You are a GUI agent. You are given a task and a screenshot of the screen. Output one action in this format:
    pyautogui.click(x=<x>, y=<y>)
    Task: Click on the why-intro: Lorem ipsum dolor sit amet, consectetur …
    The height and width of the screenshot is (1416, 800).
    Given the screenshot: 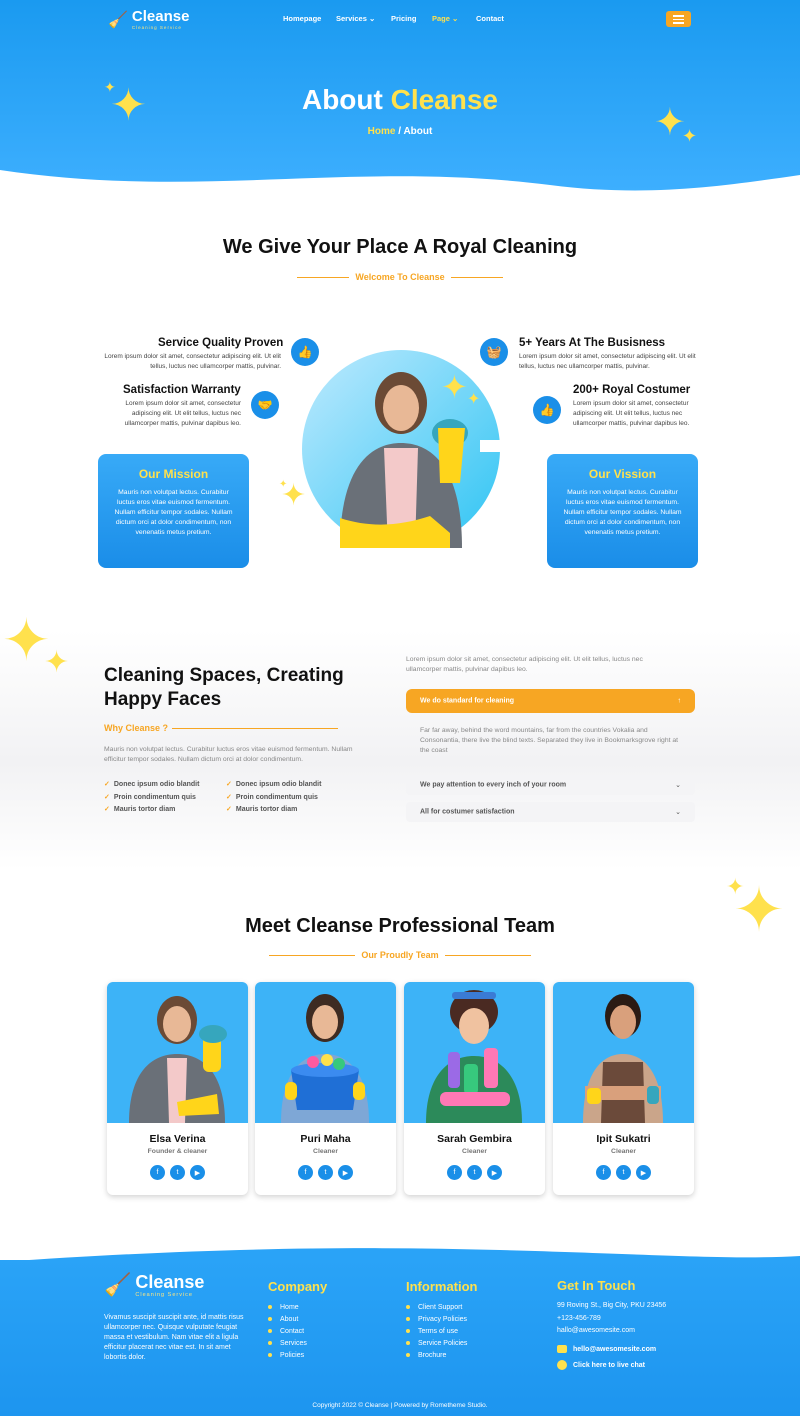 What is the action you would take?
    pyautogui.click(x=524, y=664)
    